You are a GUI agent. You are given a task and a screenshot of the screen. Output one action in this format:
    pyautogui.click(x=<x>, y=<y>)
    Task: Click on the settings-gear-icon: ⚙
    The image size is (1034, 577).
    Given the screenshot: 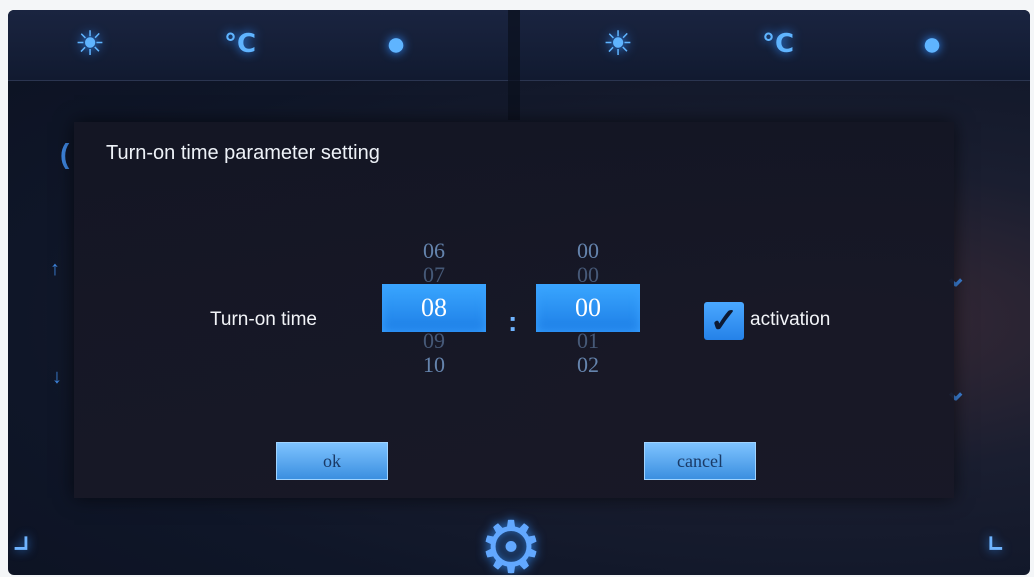 What is the action you would take?
    pyautogui.click(x=511, y=541)
    